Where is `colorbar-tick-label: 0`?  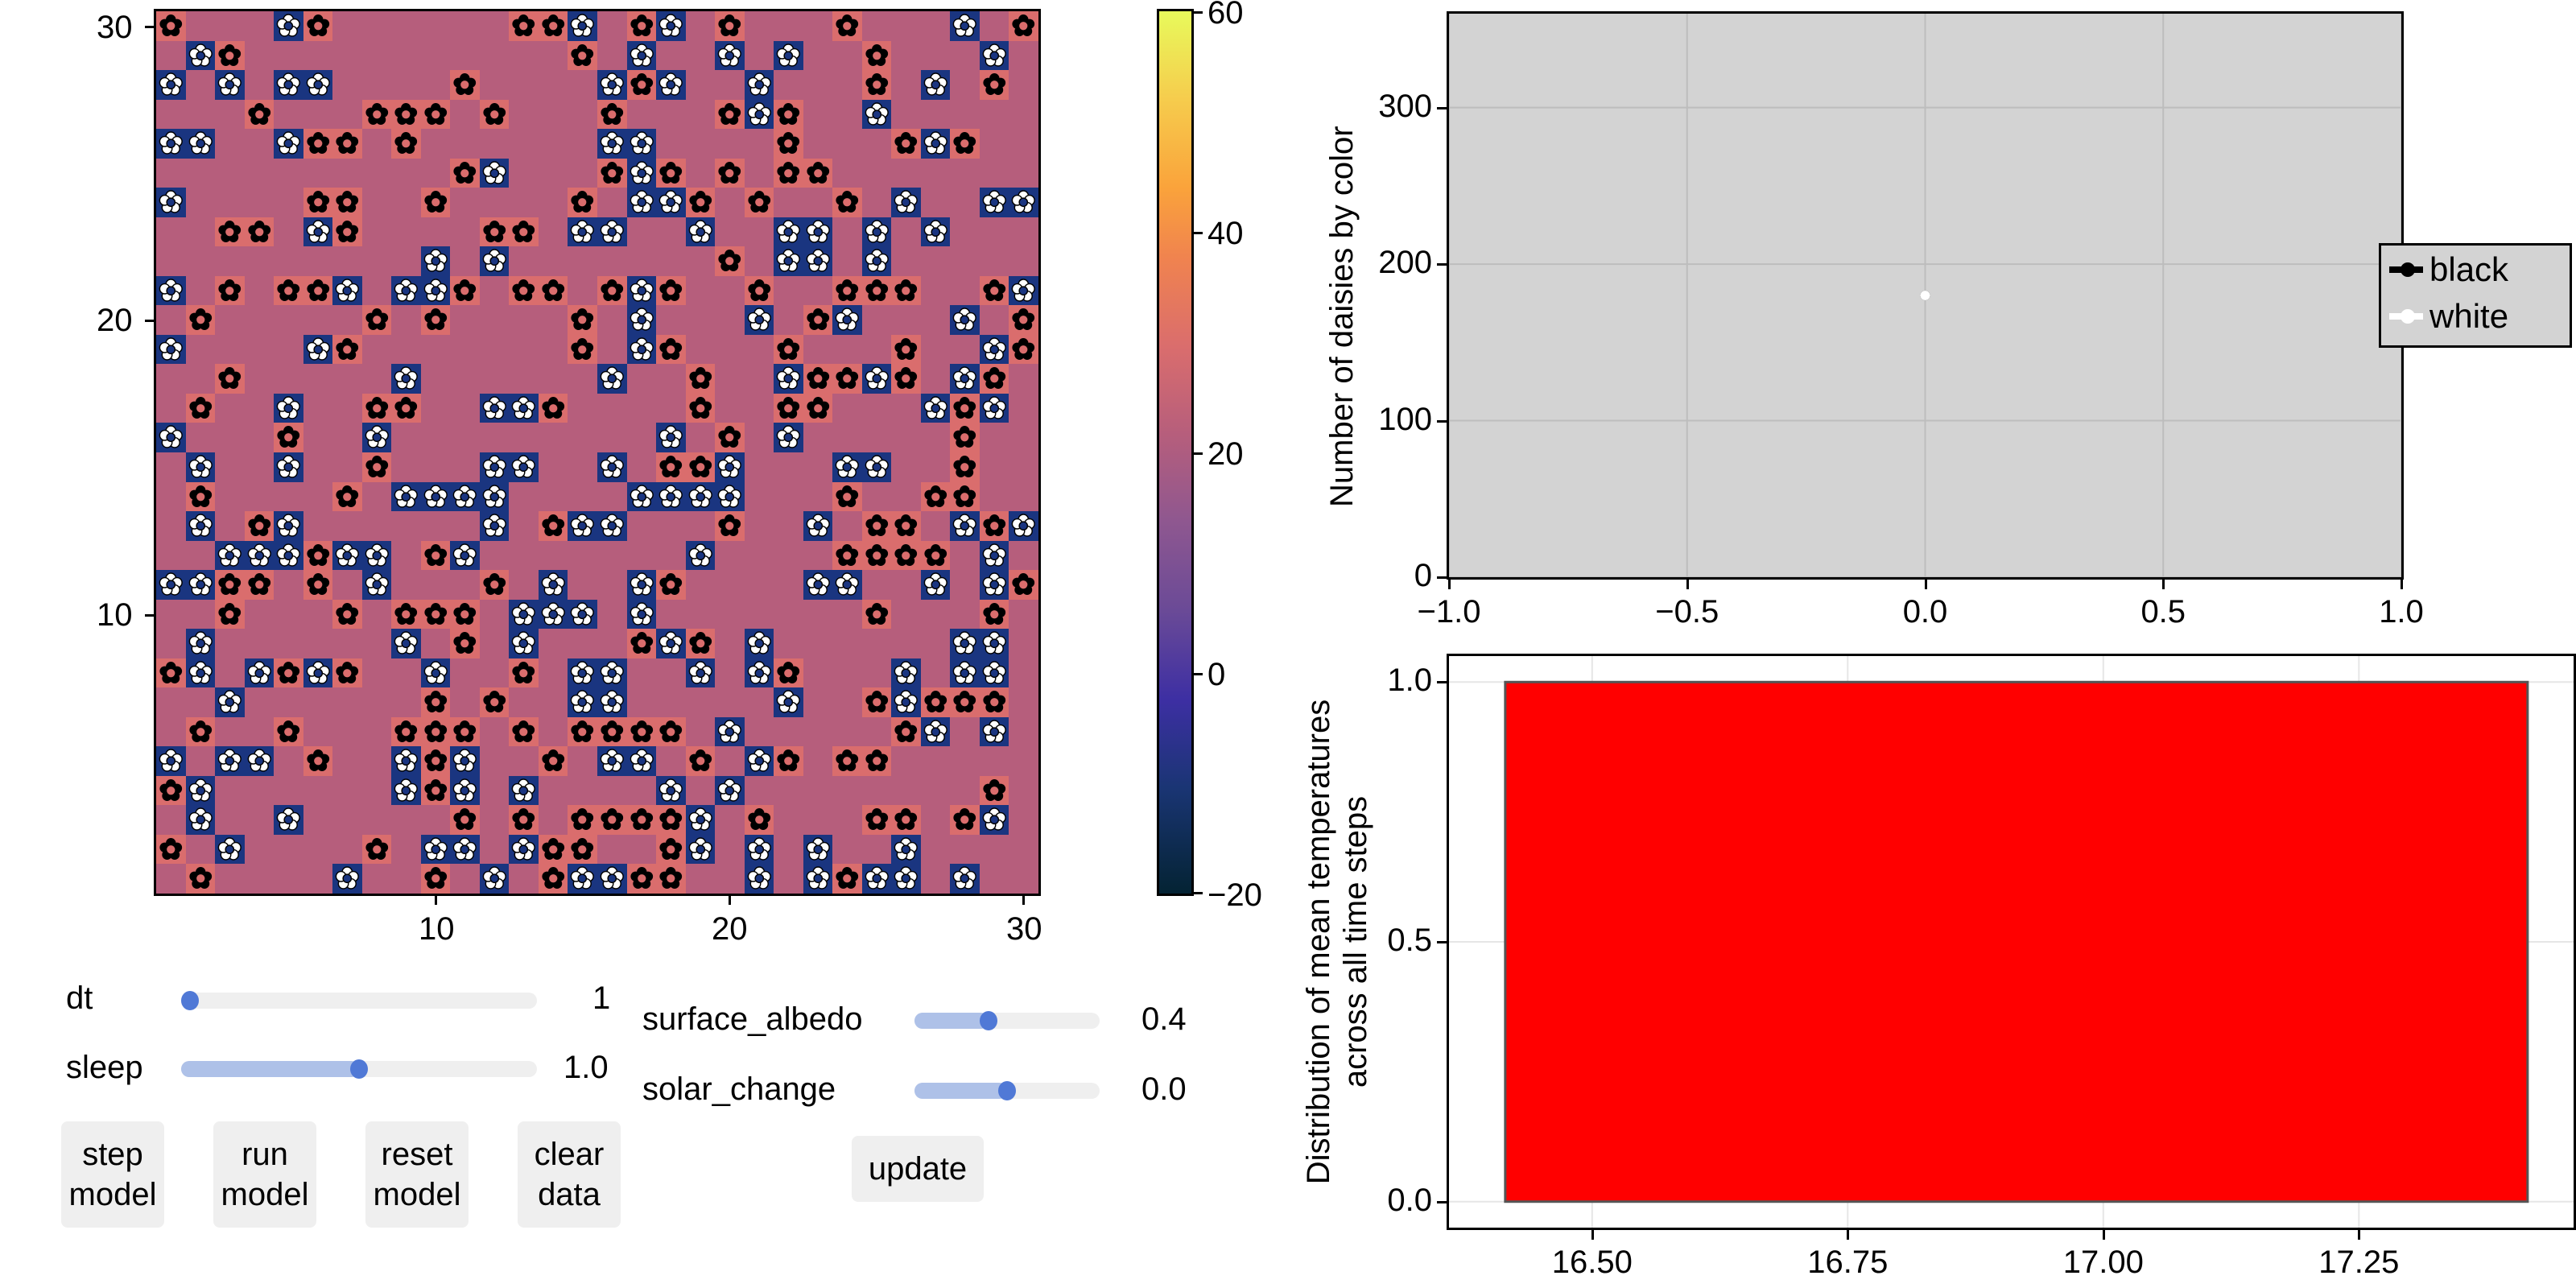 colorbar-tick-label: 0 is located at coordinates (1217, 674).